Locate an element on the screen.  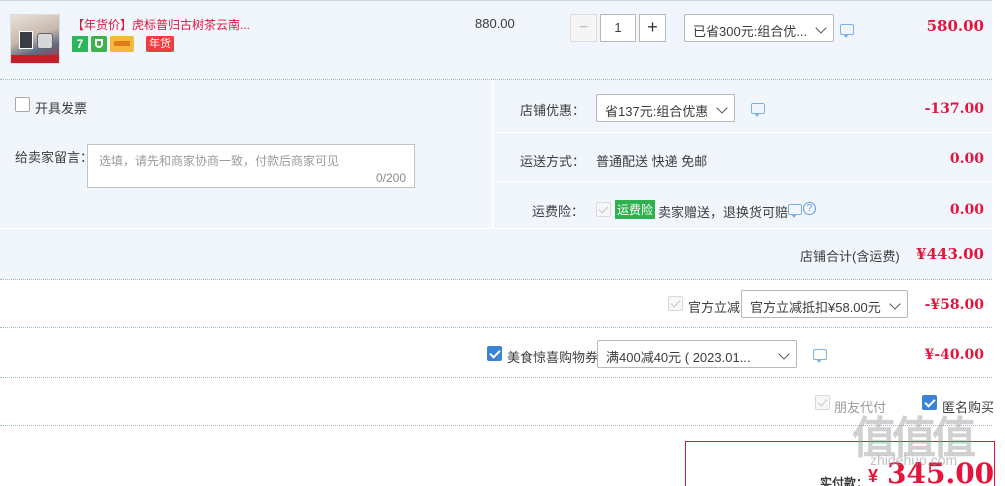
shop-discount-amount: -137.00 is located at coordinates (954, 109).